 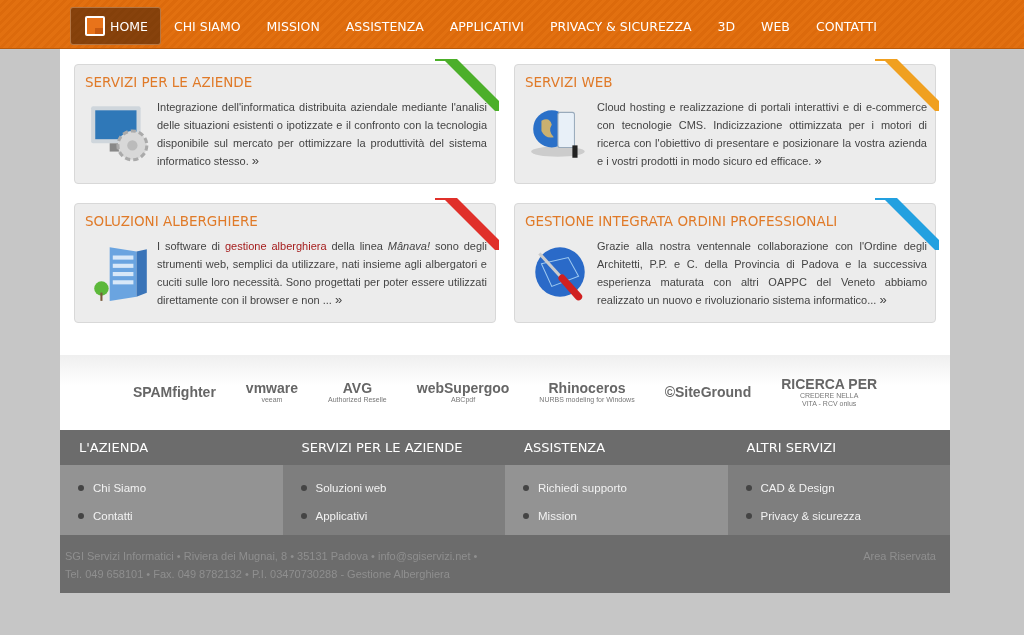 I want to click on card-title: SERVIZI WEB, so click(x=569, y=81).